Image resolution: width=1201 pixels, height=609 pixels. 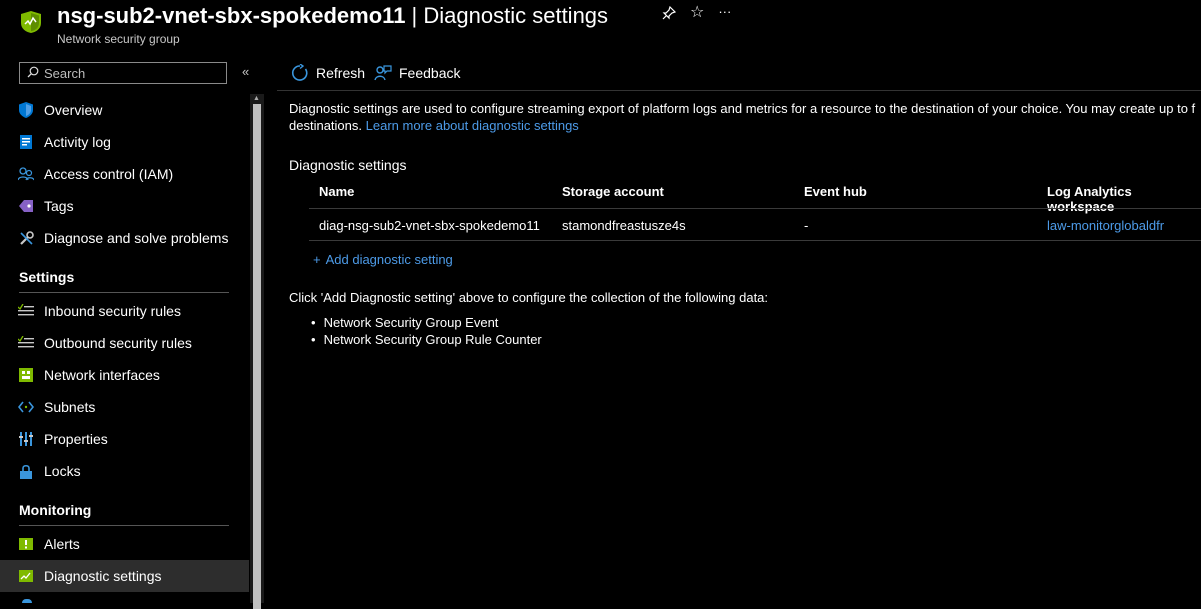 What do you see at coordinates (429, 225) in the screenshot?
I see `row-name-cell: diag-nsg-sub2-vnet-sbx-spokedemo11` at bounding box center [429, 225].